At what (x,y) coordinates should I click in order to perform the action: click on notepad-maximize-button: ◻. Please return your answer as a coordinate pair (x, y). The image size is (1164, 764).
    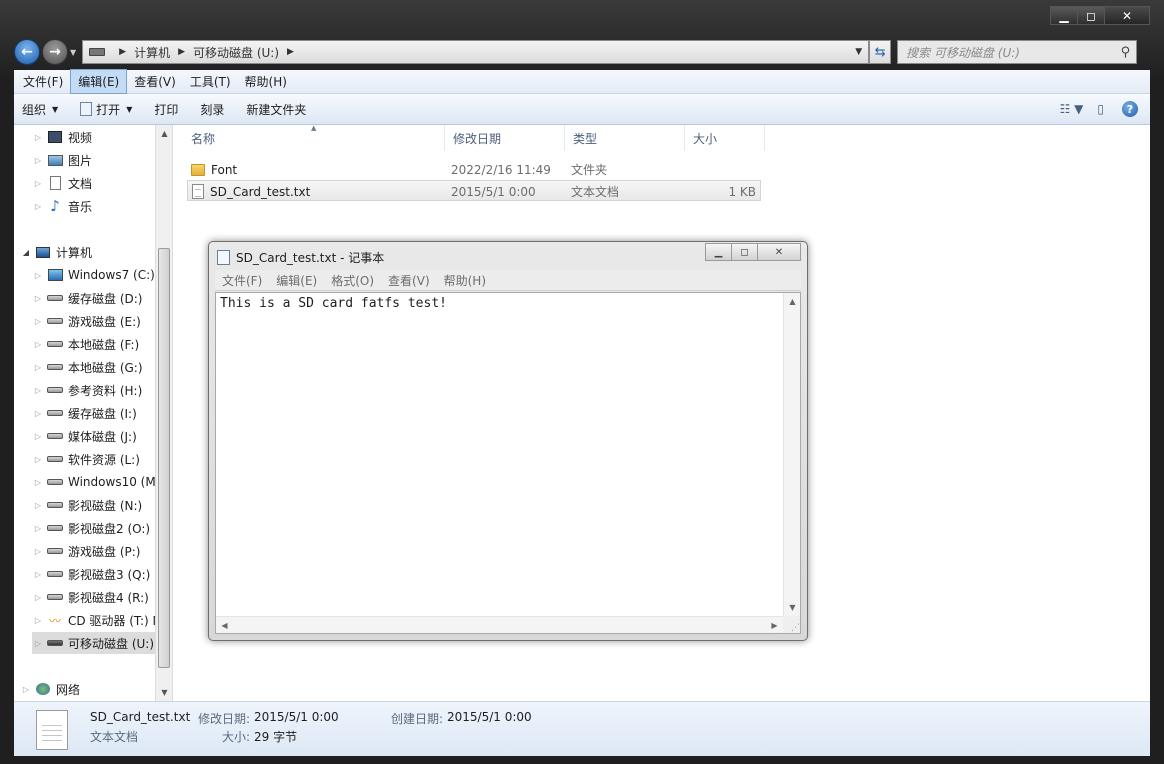
    Looking at the image, I should click on (744, 252).